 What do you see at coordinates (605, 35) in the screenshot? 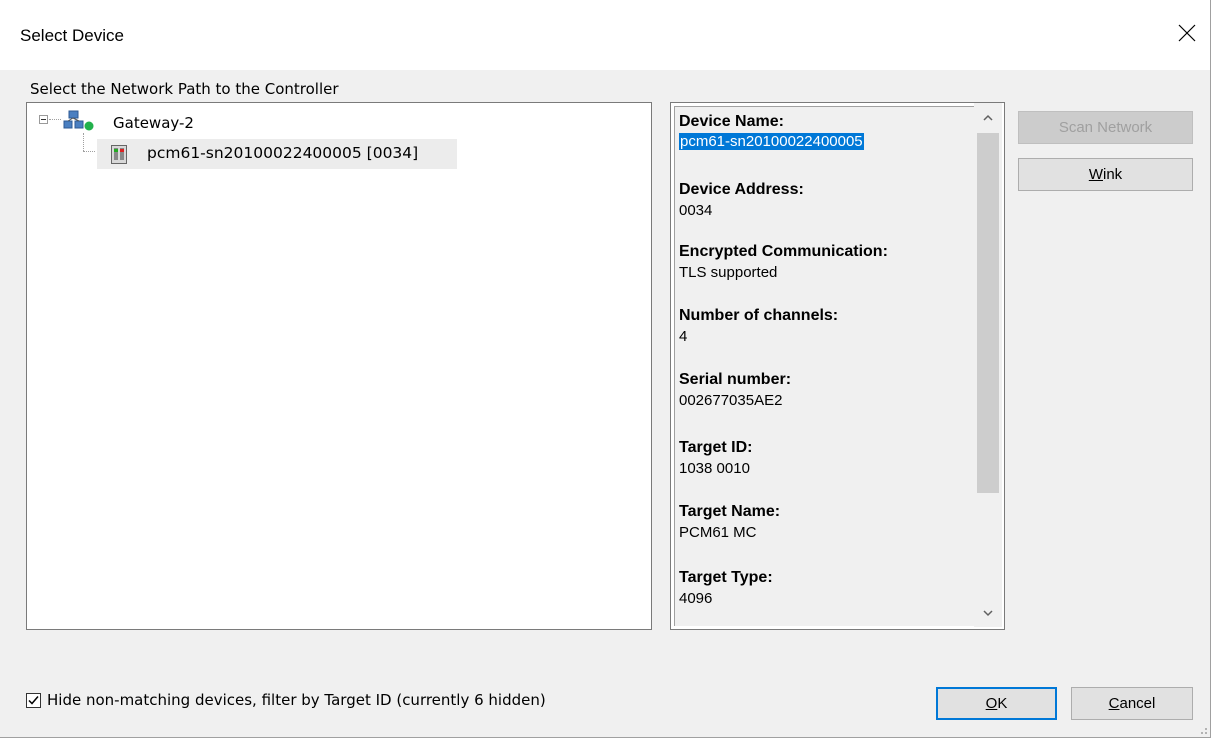
I see `title-bar: Select Device` at bounding box center [605, 35].